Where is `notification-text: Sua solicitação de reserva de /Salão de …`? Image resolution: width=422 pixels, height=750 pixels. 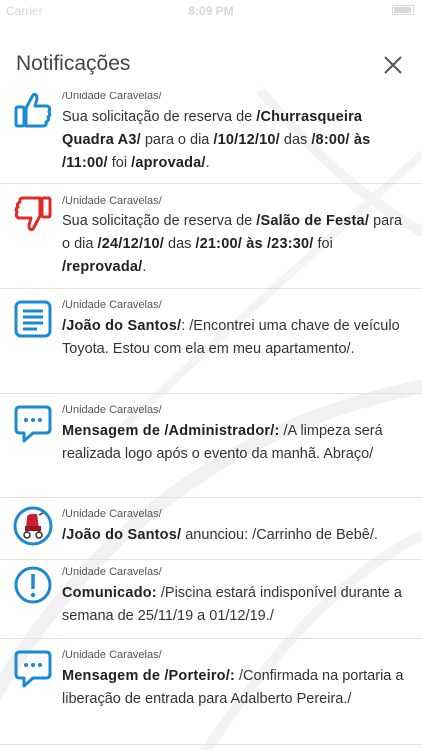 notification-text: Sua solicitação de reserva de /Salão de … is located at coordinates (237, 244).